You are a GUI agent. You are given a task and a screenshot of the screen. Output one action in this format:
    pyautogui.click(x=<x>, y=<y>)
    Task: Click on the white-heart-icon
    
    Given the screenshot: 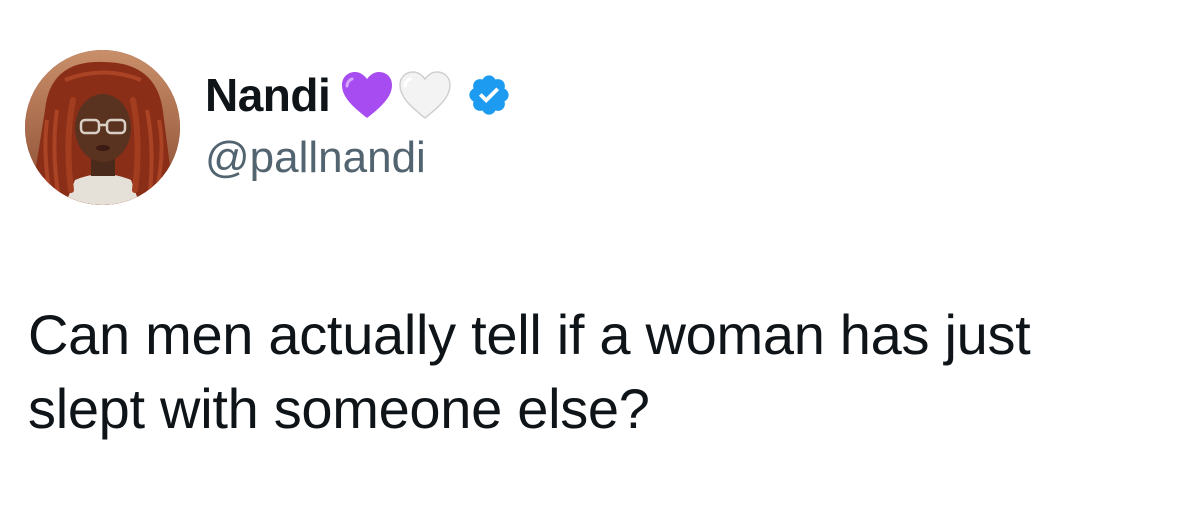 What is the action you would take?
    pyautogui.click(x=425, y=95)
    